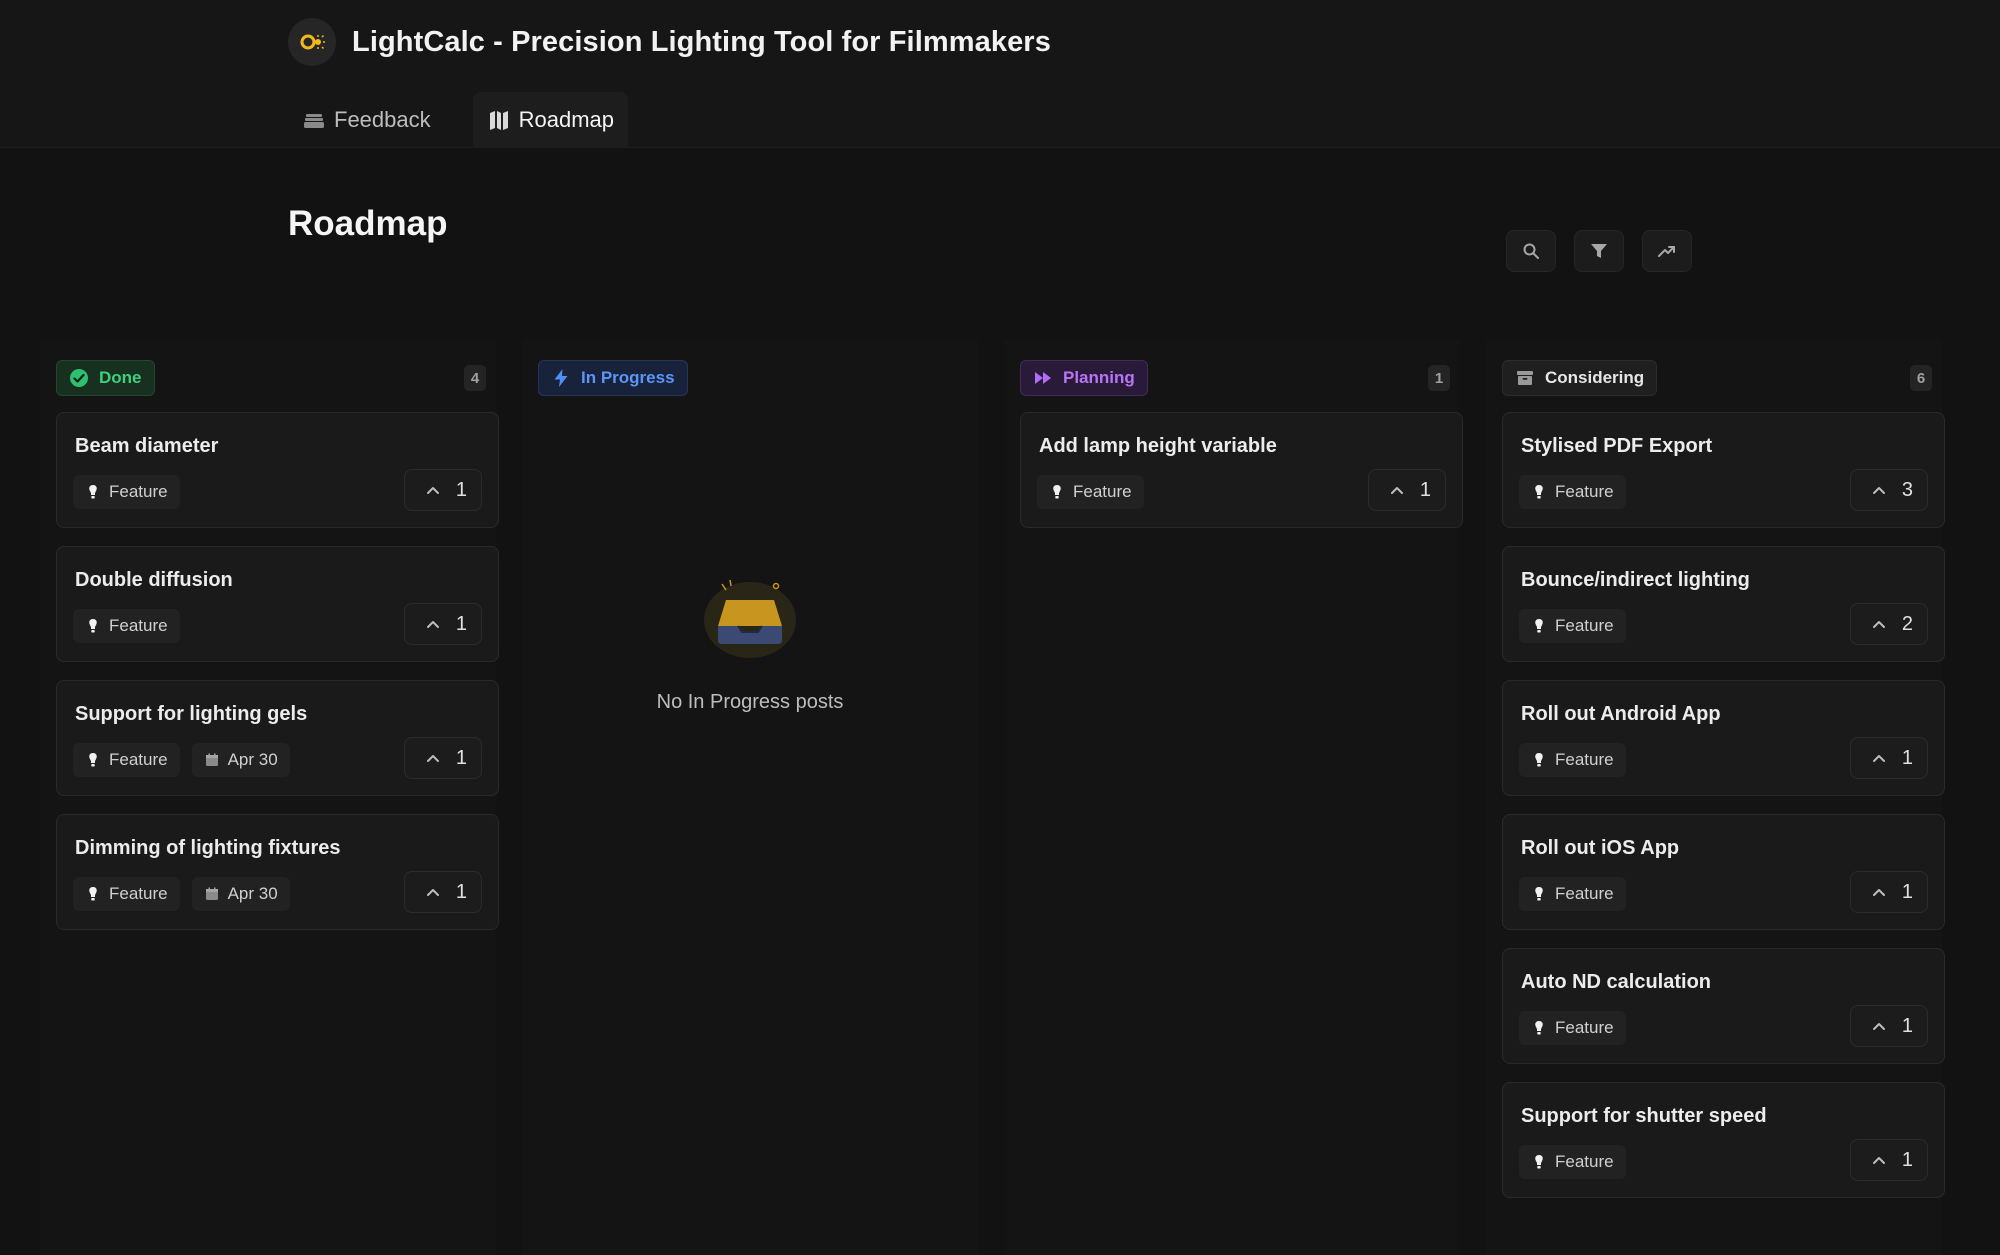 Image resolution: width=2000 pixels, height=1255 pixels. I want to click on tab-roadmap: Roadmap, so click(550, 120).